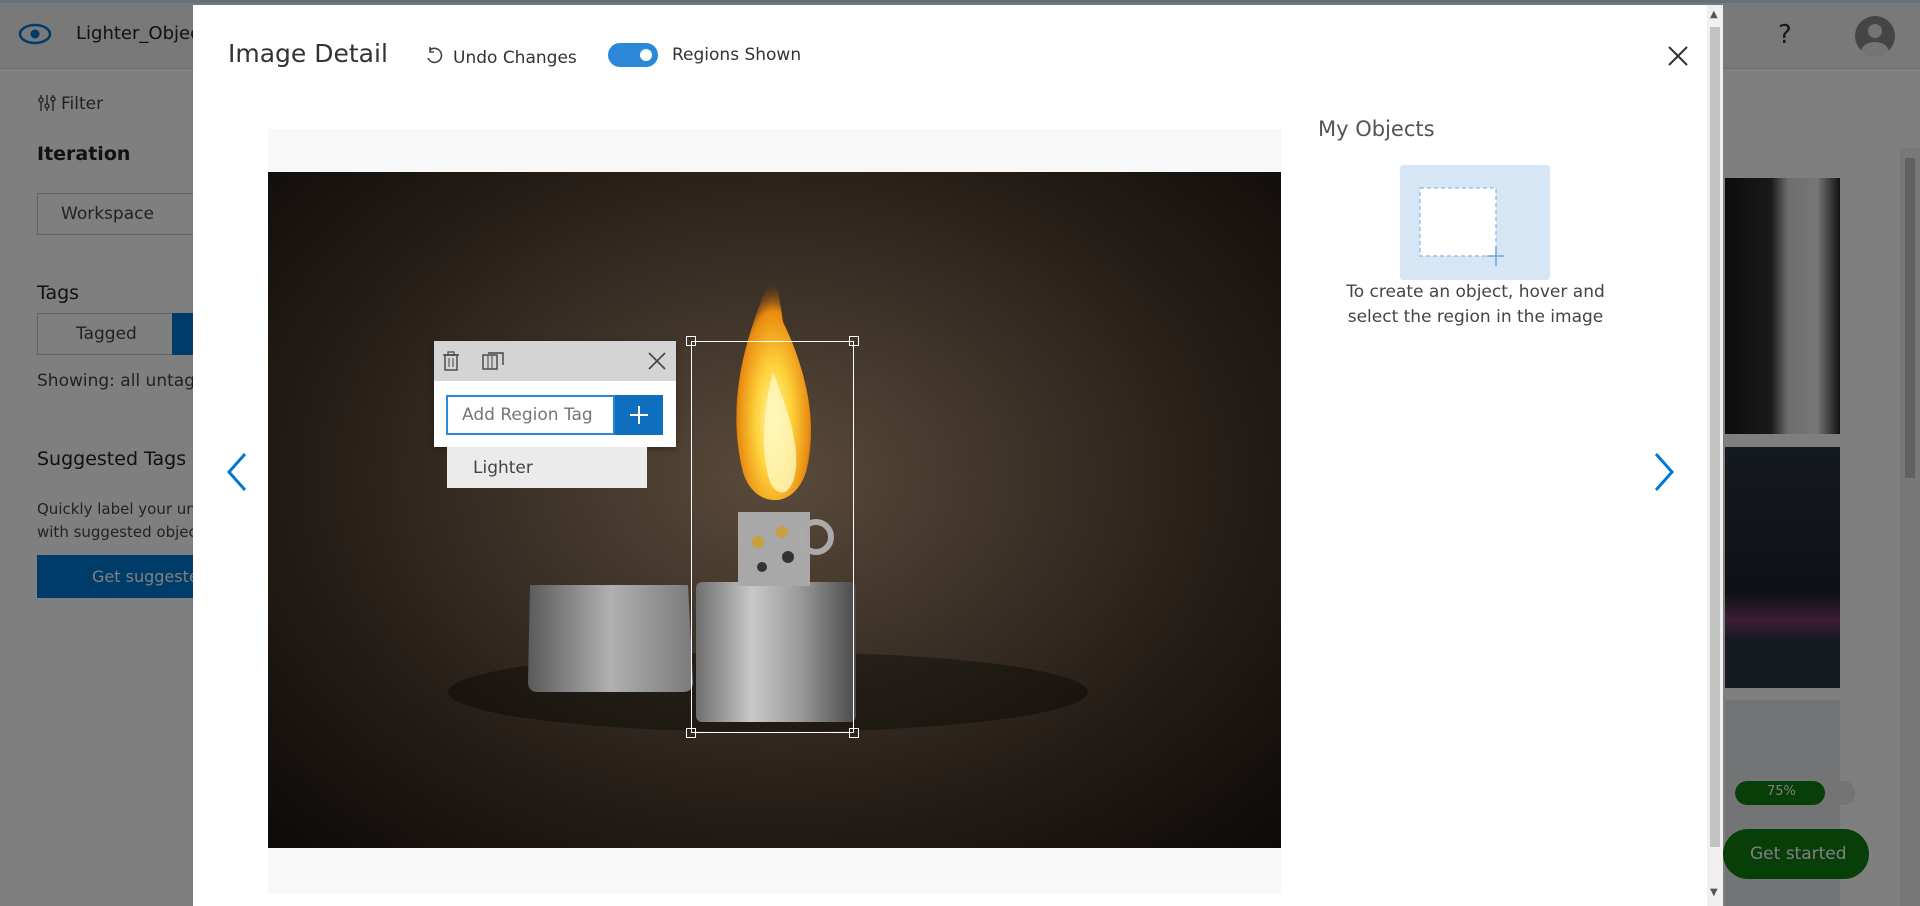 The image size is (1920, 906). Describe the element at coordinates (691, 733) in the screenshot. I see `region-handle-bottom-left` at that location.